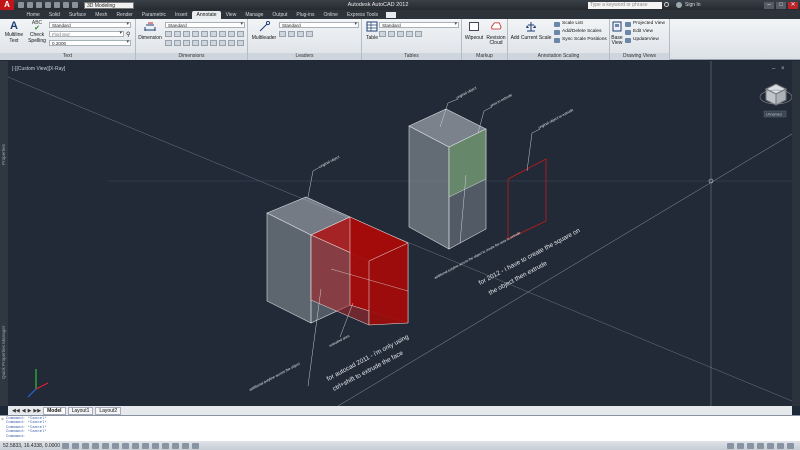 This screenshot has width=800, height=450. Describe the element at coordinates (309, 34) in the screenshot. I see `collect-leaders-icon` at that location.